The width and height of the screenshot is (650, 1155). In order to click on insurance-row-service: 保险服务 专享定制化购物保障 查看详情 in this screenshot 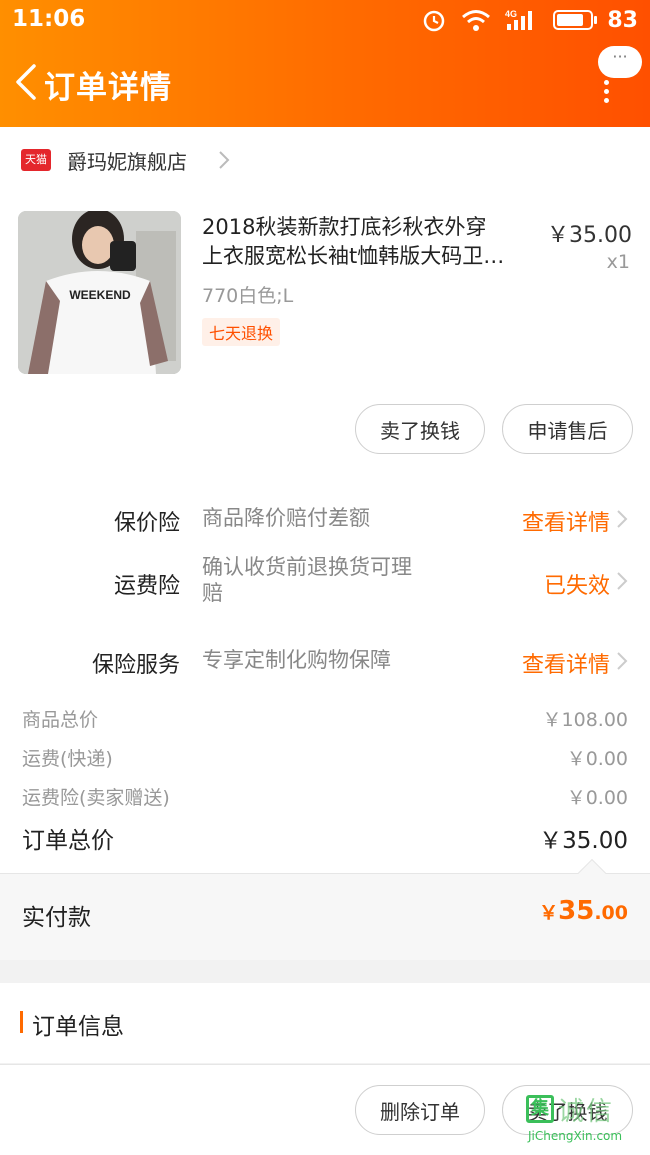, I will do `click(325, 665)`.